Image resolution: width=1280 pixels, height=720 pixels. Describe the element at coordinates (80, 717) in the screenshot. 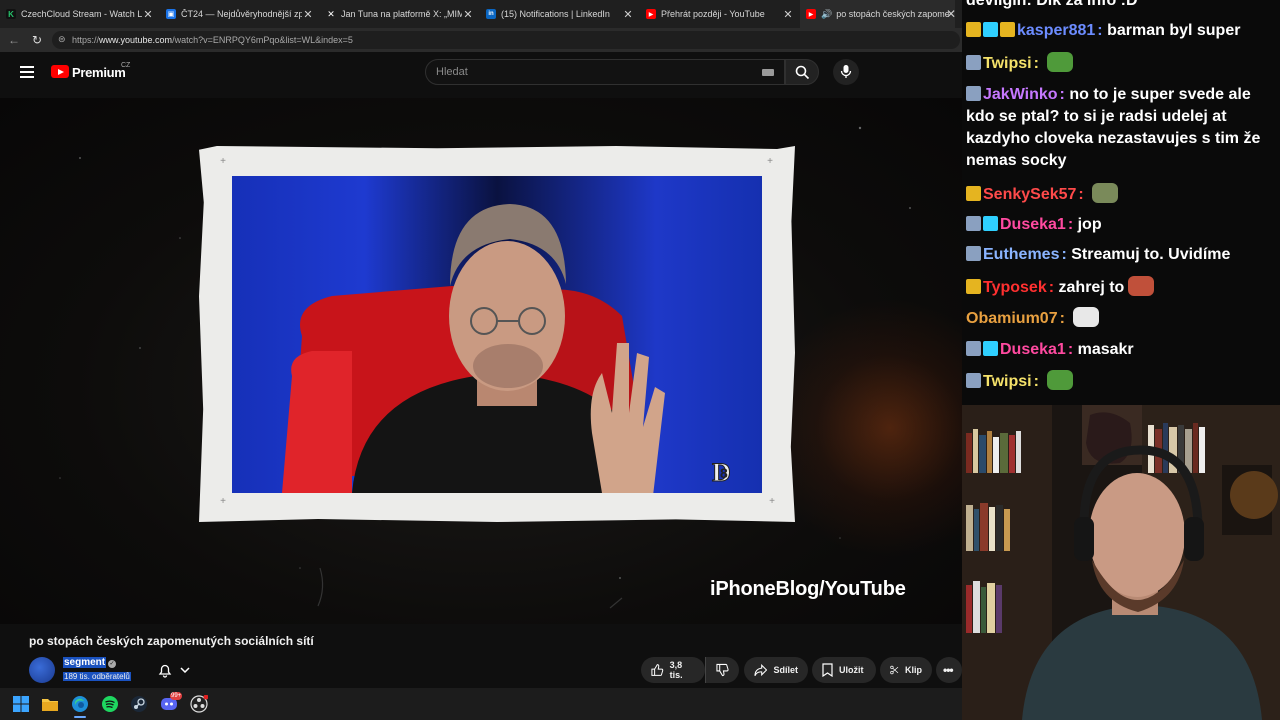

I see `active-app-indicator` at that location.